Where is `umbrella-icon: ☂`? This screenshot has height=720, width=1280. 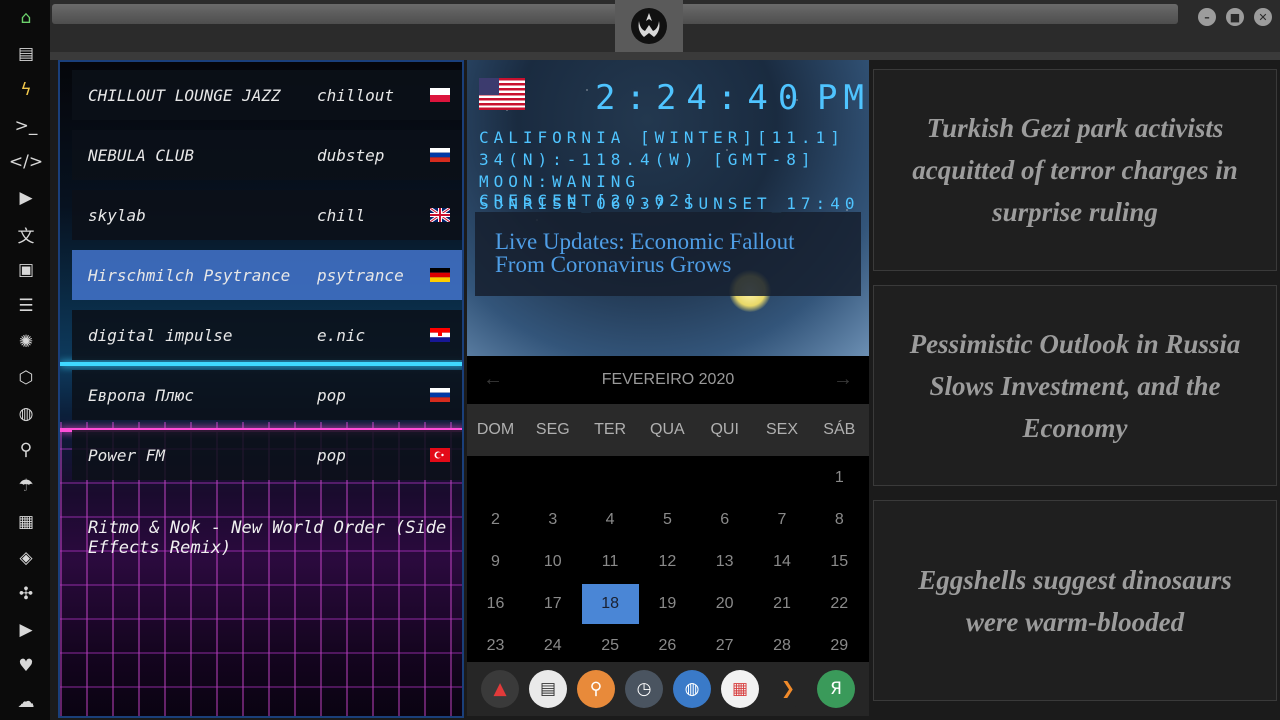 umbrella-icon: ☂ is located at coordinates (26, 486).